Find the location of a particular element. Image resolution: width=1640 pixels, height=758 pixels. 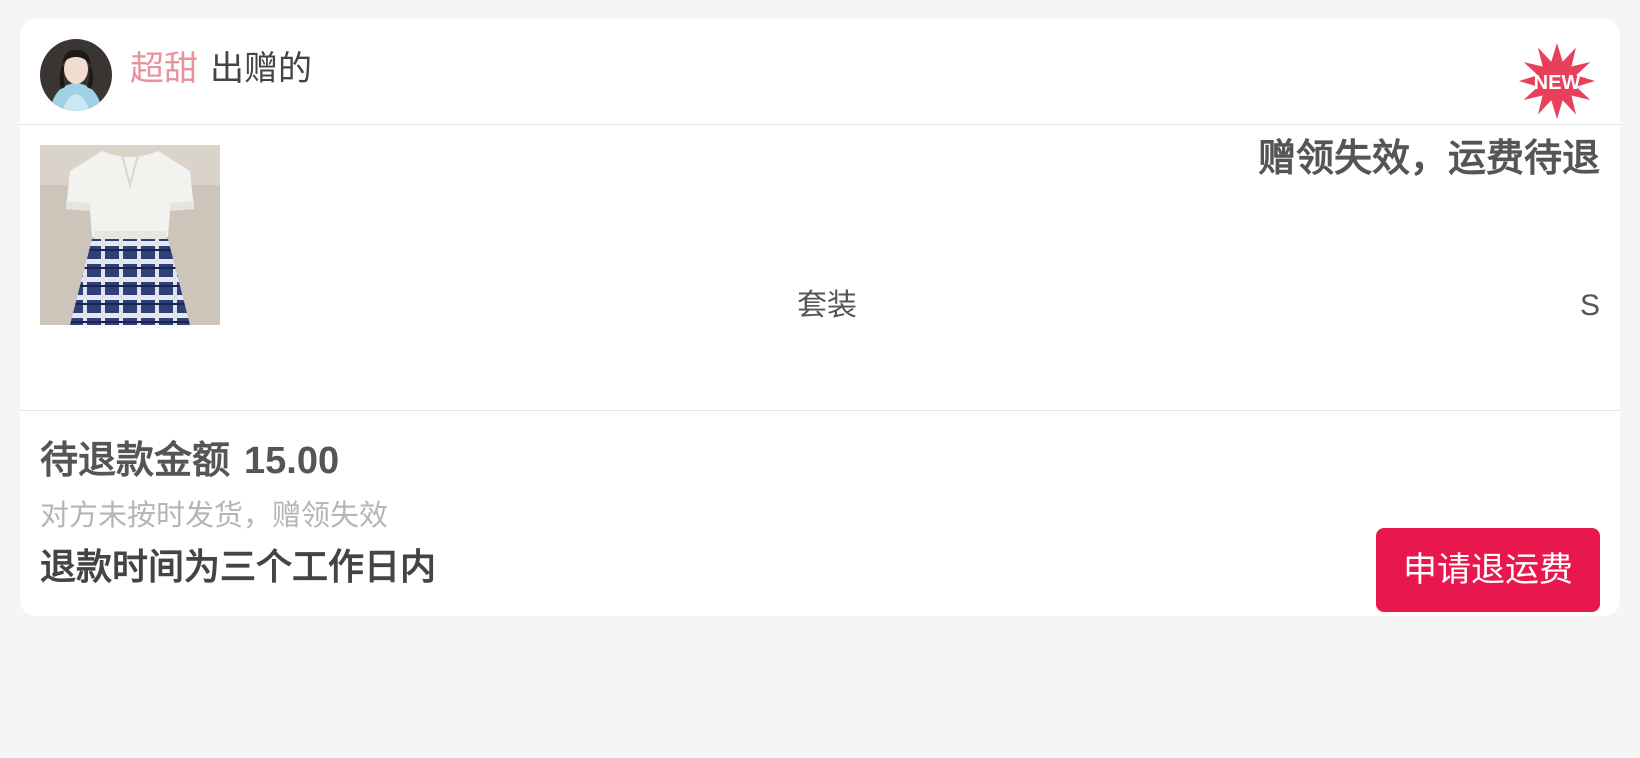

header-title: 超甜 出赠的 is located at coordinates (221, 69).